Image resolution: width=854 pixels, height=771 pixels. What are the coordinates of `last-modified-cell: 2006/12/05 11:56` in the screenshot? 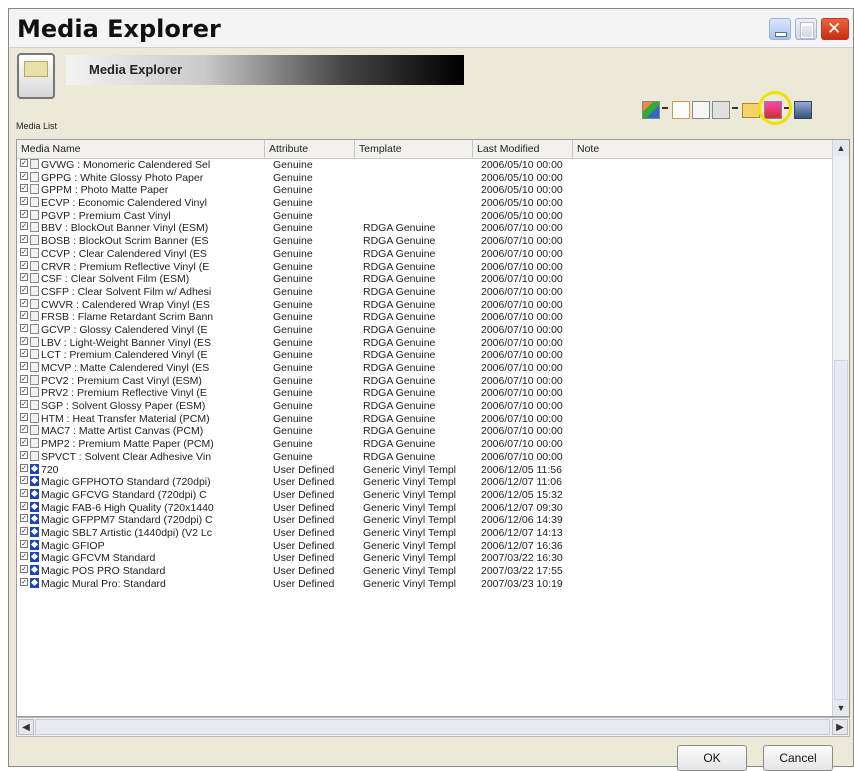 It's located at (521, 469).